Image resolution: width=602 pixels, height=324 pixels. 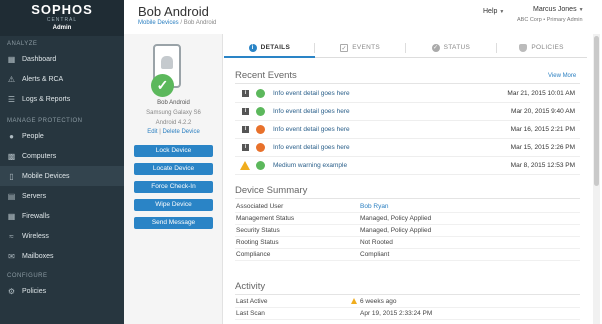 What do you see at coordinates (596, 111) in the screenshot?
I see `scrollbar-thumb` at bounding box center [596, 111].